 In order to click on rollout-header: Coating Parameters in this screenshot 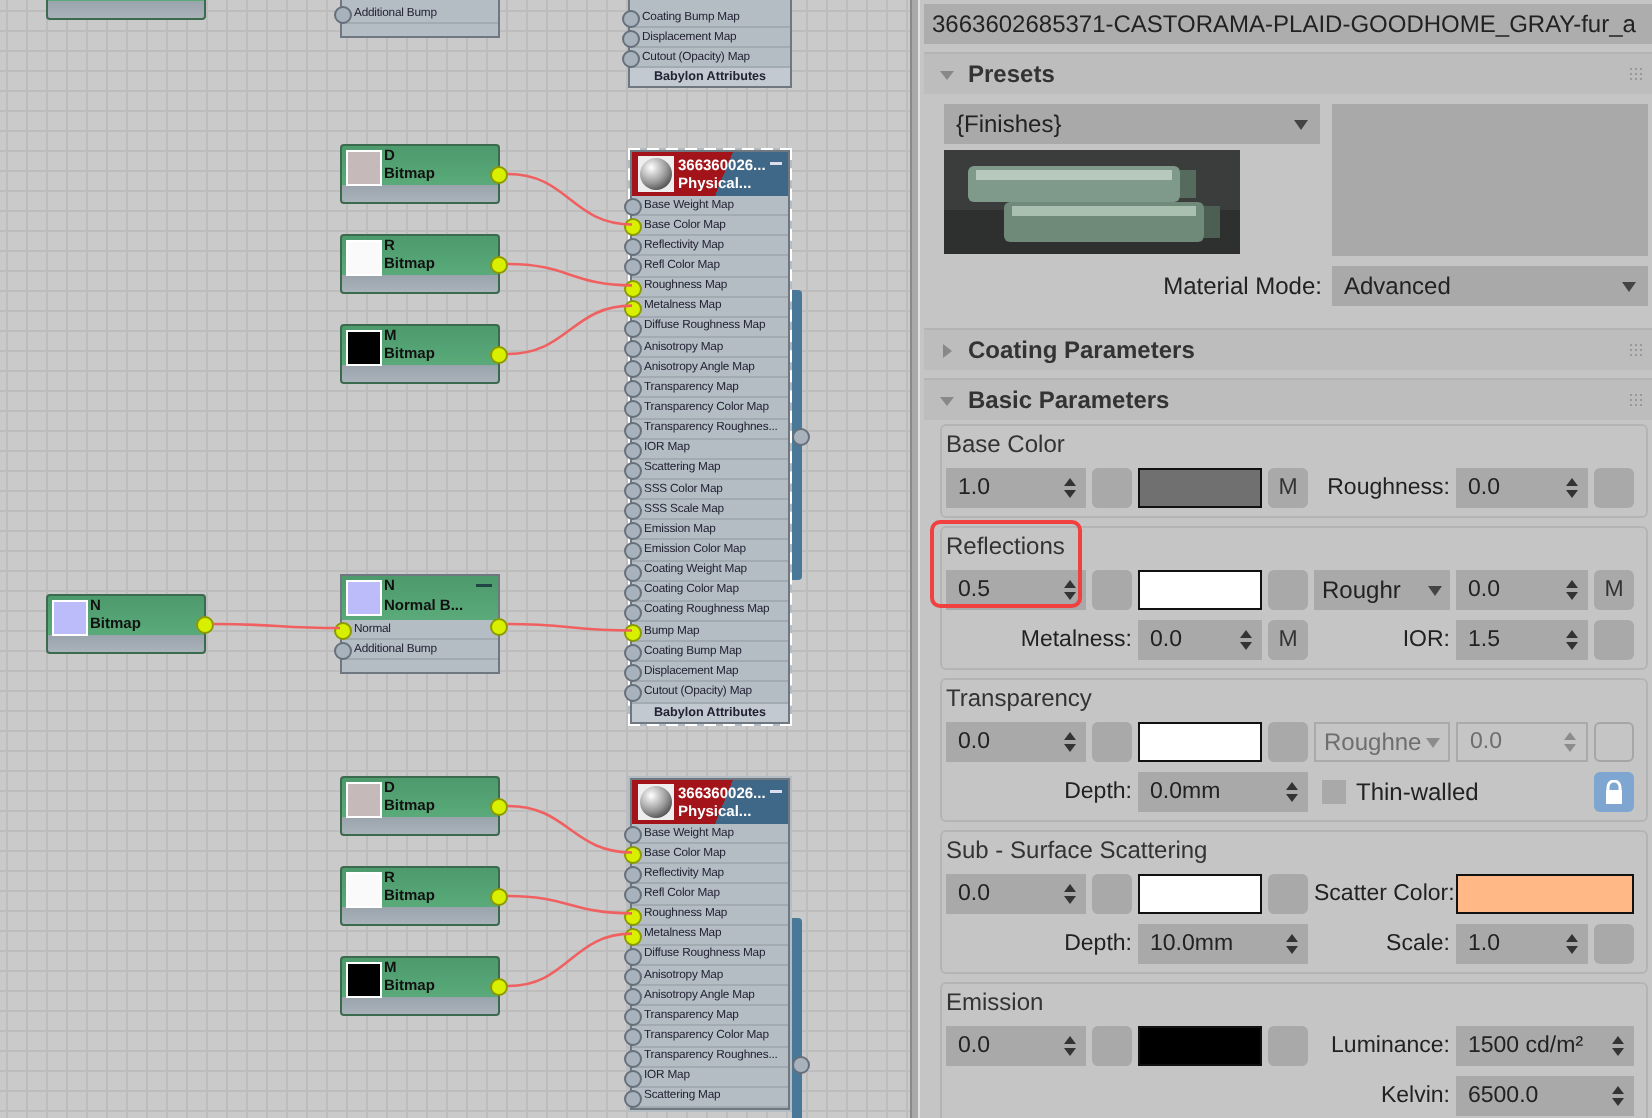, I will do `click(1288, 350)`.